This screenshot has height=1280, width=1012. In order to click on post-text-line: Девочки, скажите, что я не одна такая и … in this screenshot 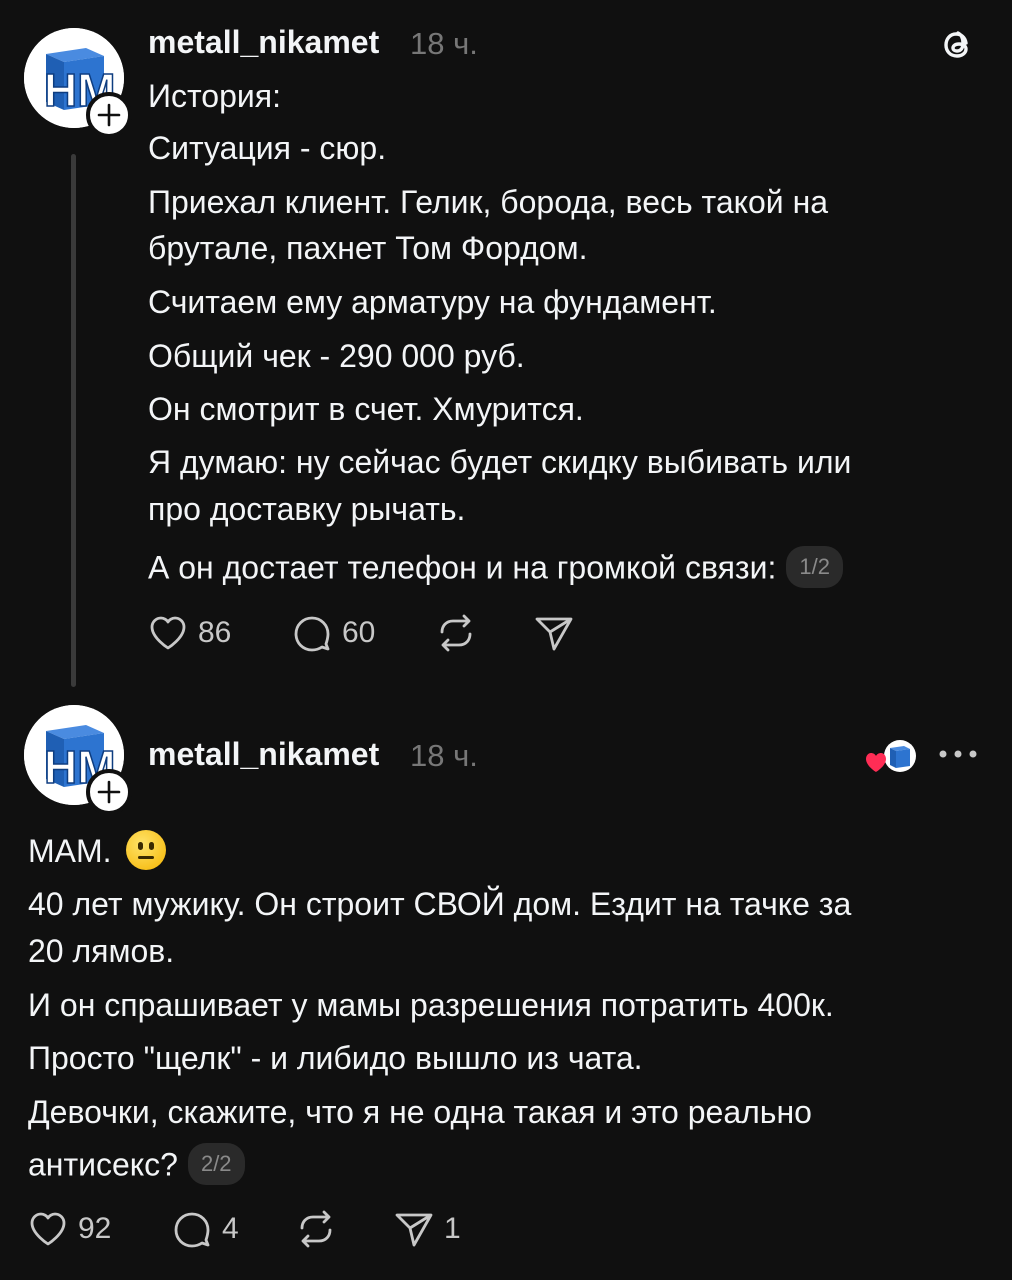, I will do `click(420, 1112)`.